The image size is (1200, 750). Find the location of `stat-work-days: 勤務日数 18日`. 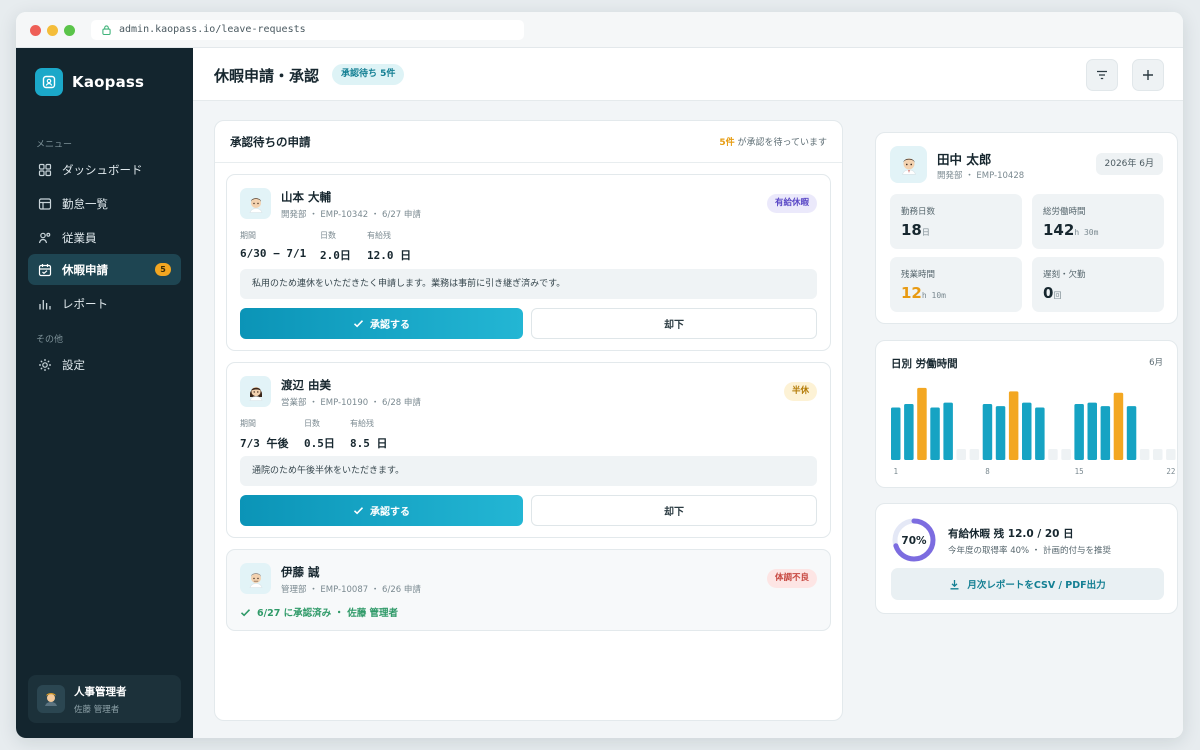

stat-work-days: 勤務日数 18日 is located at coordinates (956, 221).